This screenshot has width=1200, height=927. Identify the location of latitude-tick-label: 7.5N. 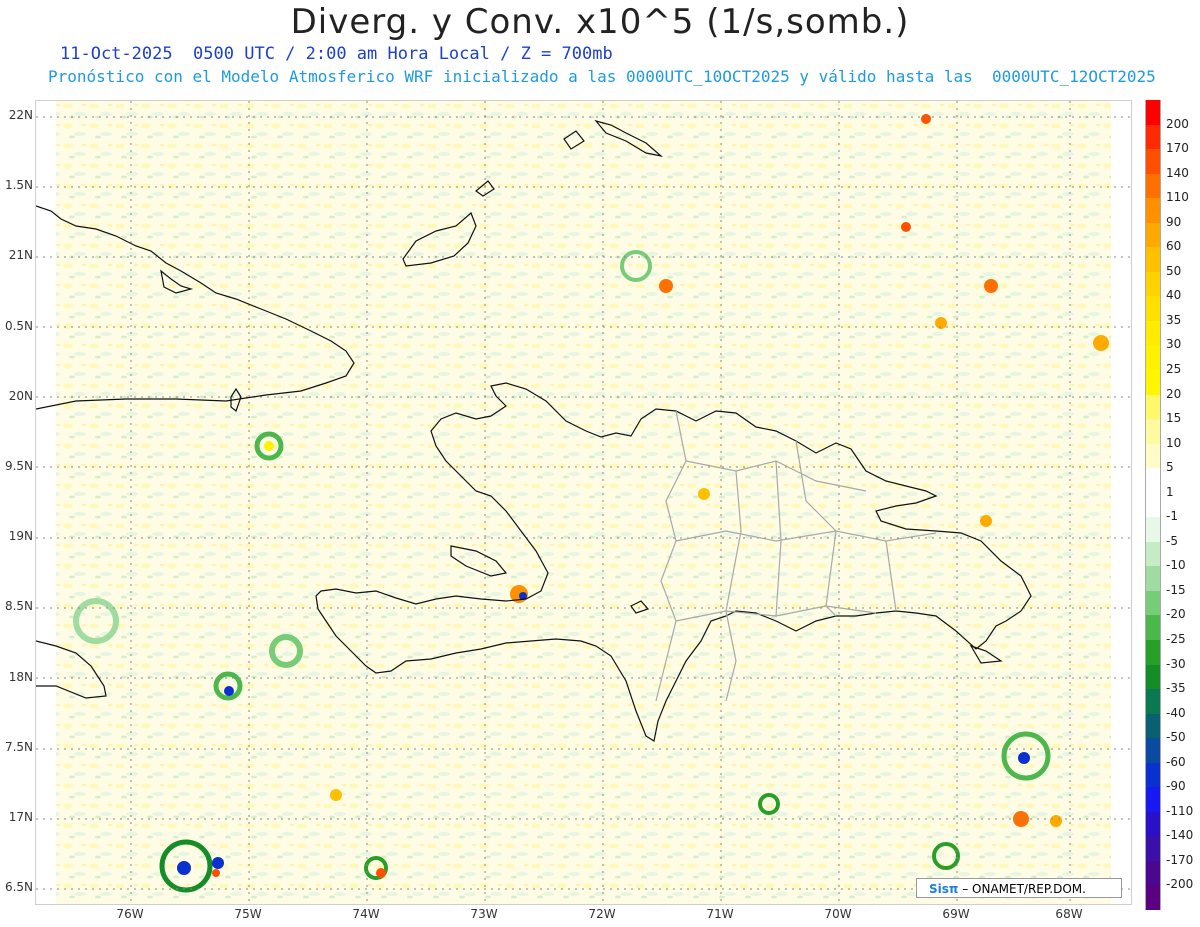
(18, 746).